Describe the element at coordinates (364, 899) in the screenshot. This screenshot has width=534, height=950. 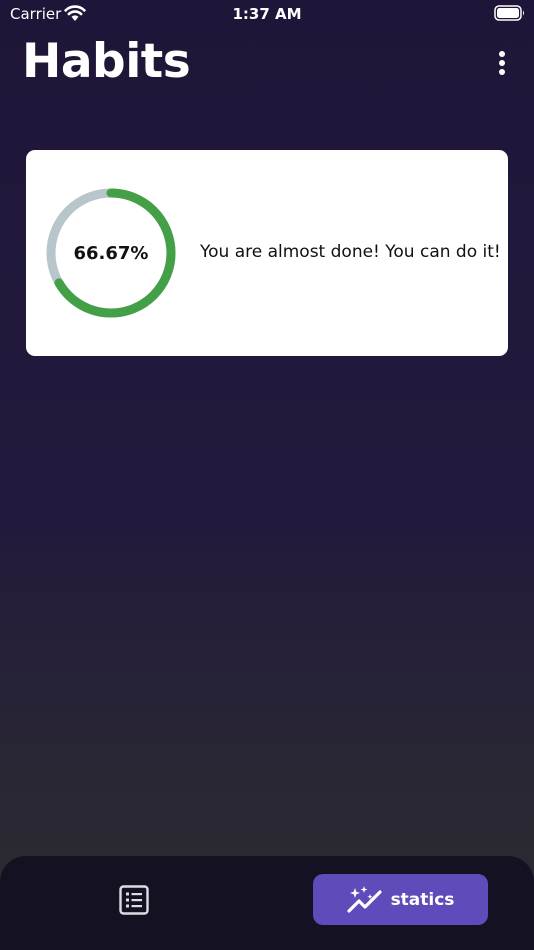
I see `sparkle-chart-icon` at that location.